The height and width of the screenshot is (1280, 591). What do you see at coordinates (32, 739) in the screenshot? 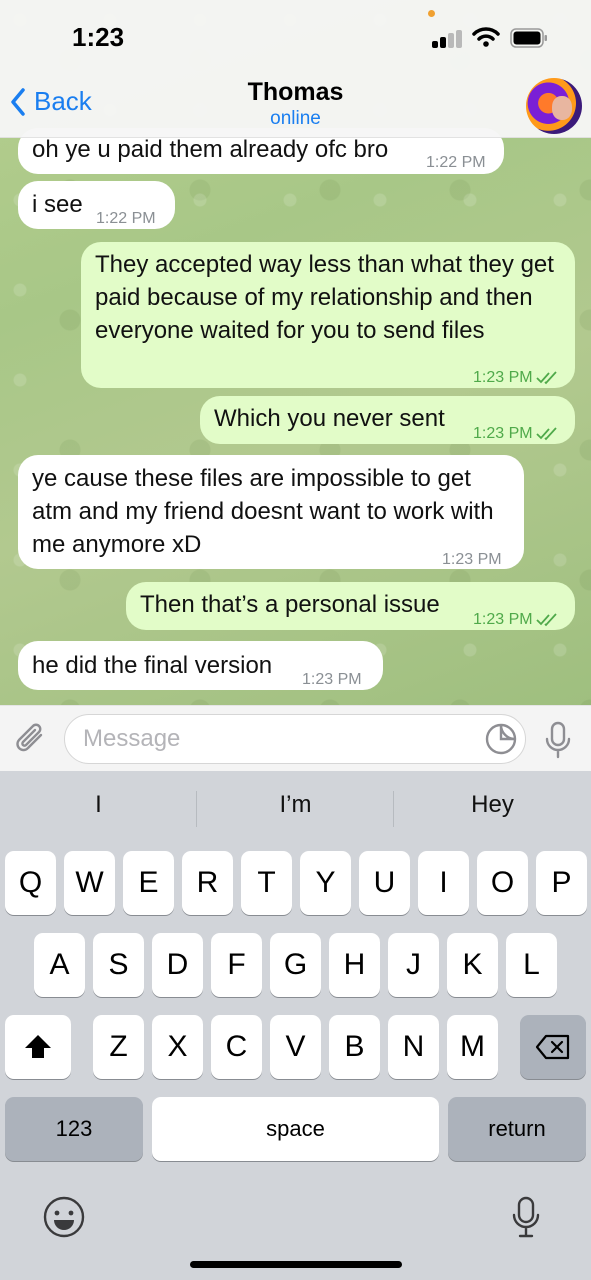
I see `attach-icon` at bounding box center [32, 739].